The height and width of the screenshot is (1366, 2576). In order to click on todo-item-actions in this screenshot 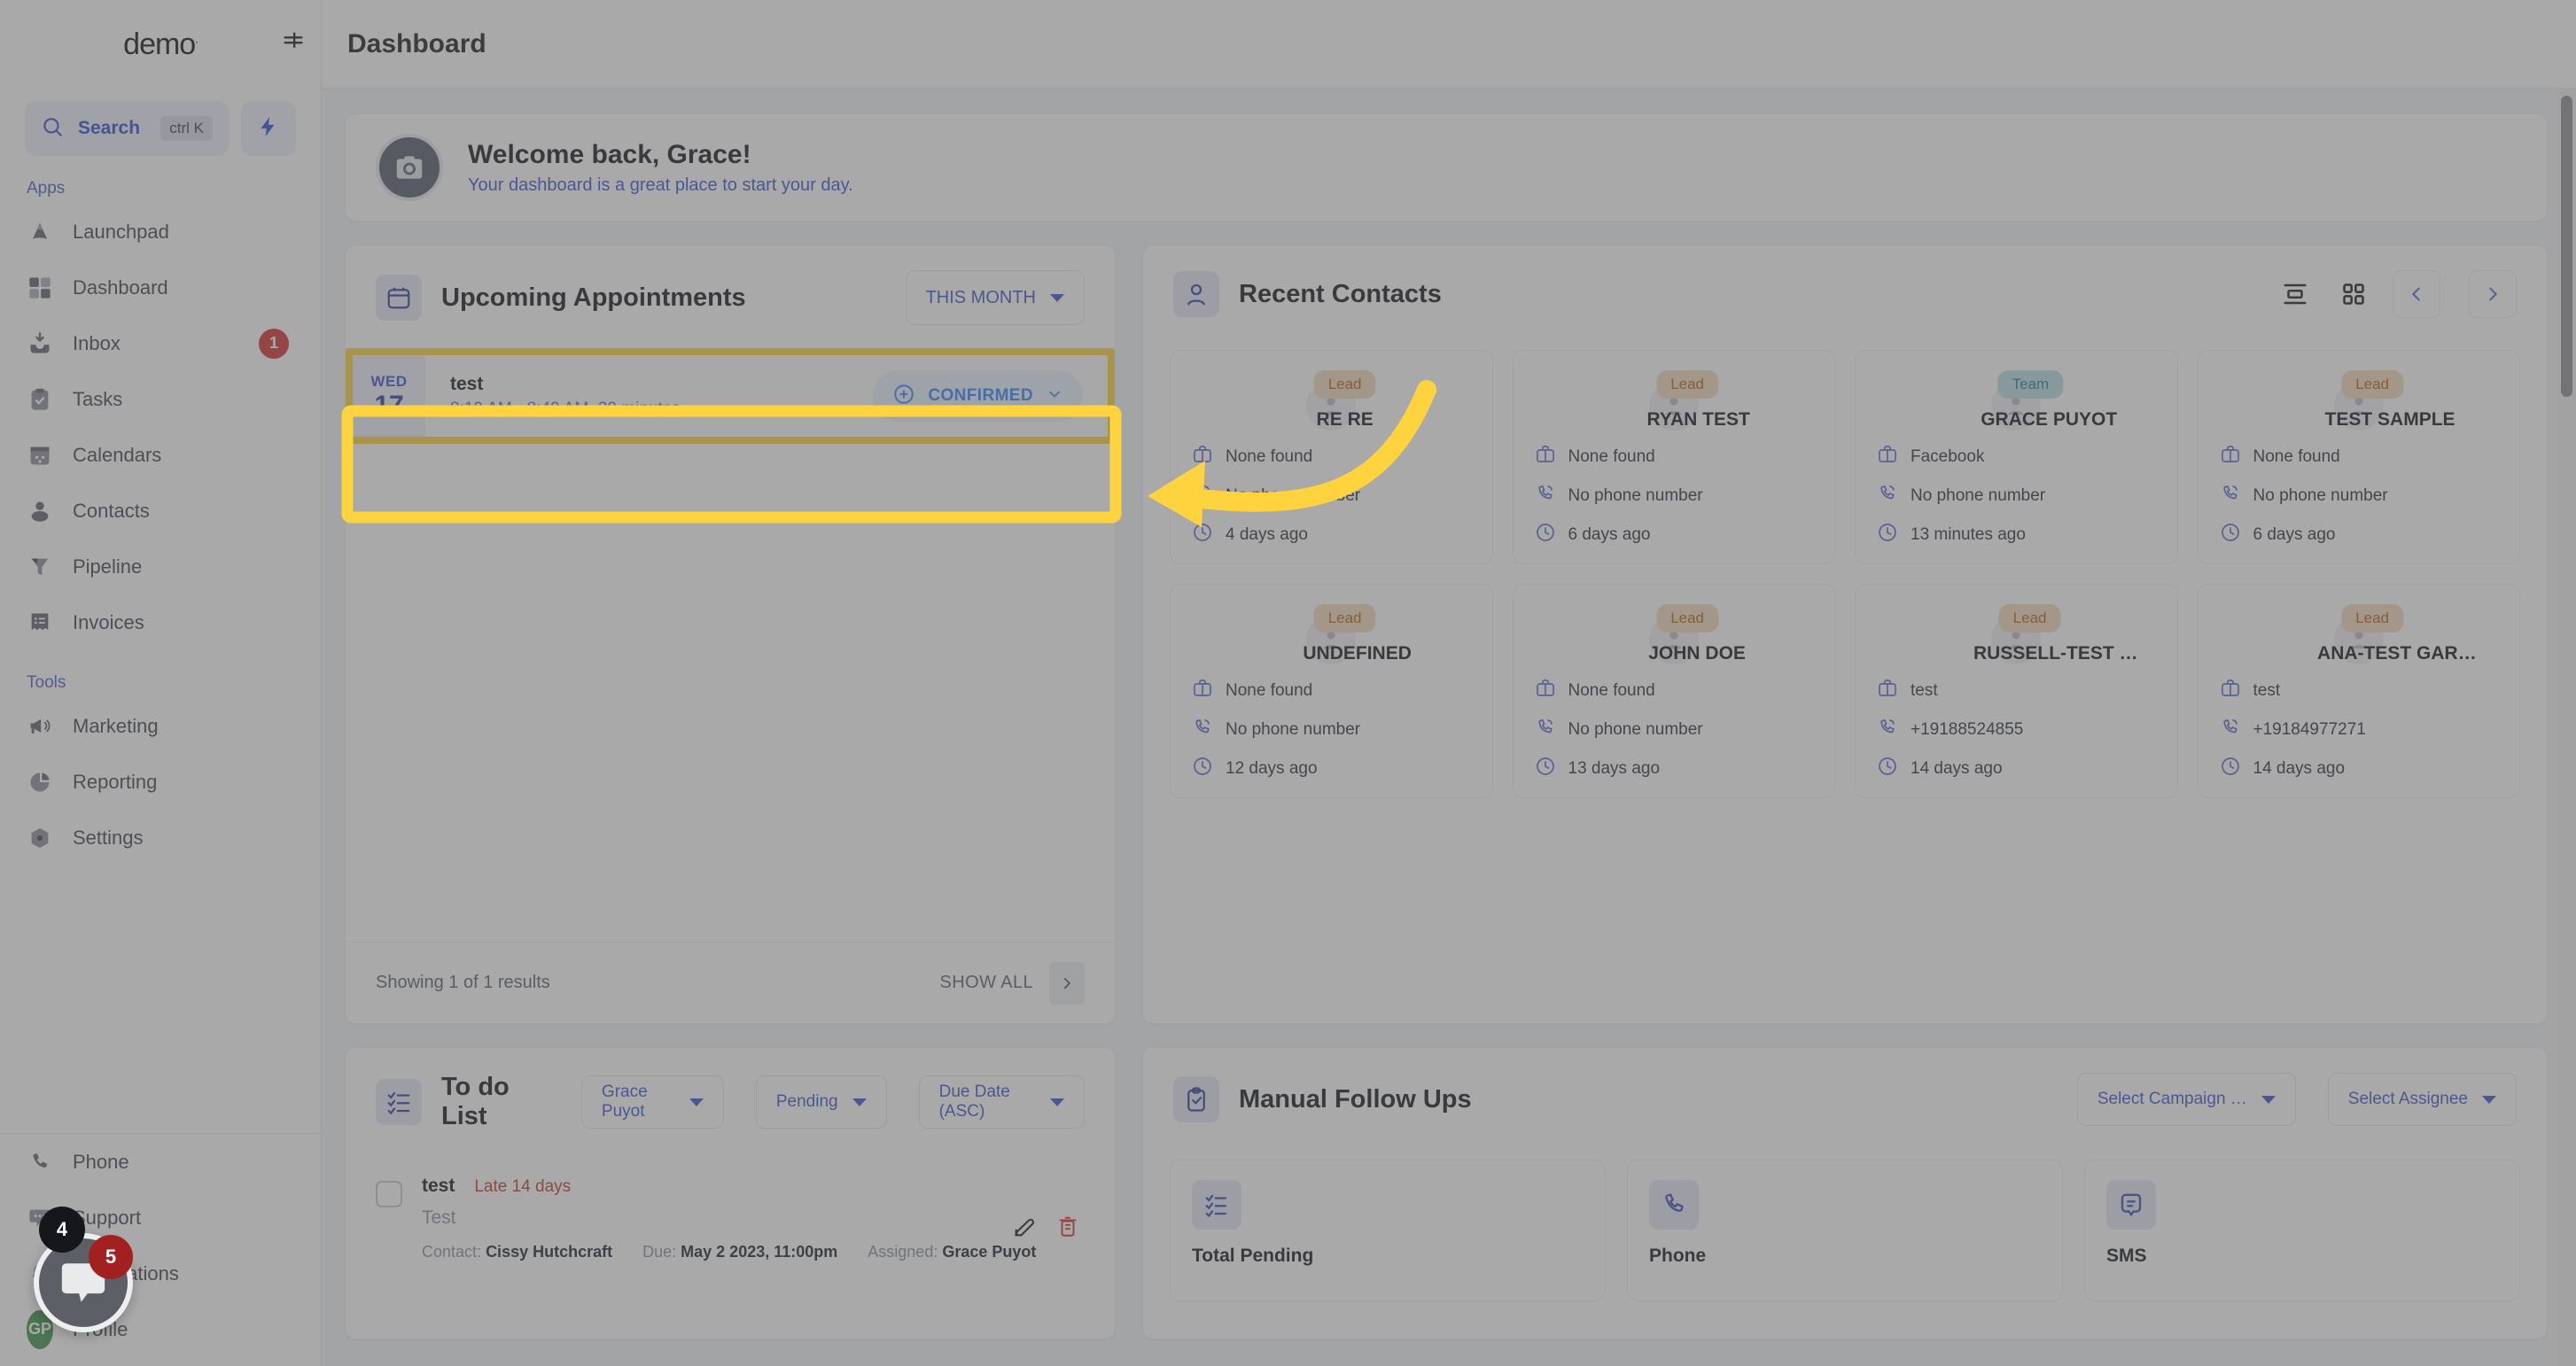, I will do `click(1045, 1229)`.